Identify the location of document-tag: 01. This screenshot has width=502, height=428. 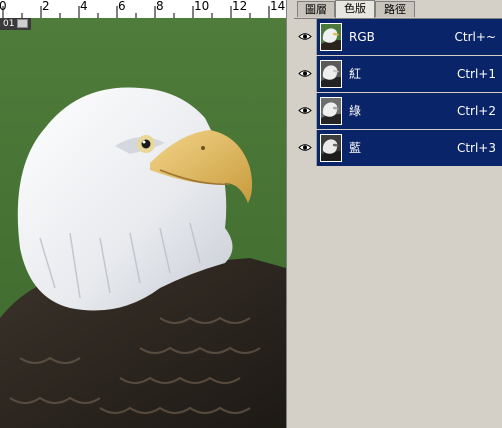
(16, 24).